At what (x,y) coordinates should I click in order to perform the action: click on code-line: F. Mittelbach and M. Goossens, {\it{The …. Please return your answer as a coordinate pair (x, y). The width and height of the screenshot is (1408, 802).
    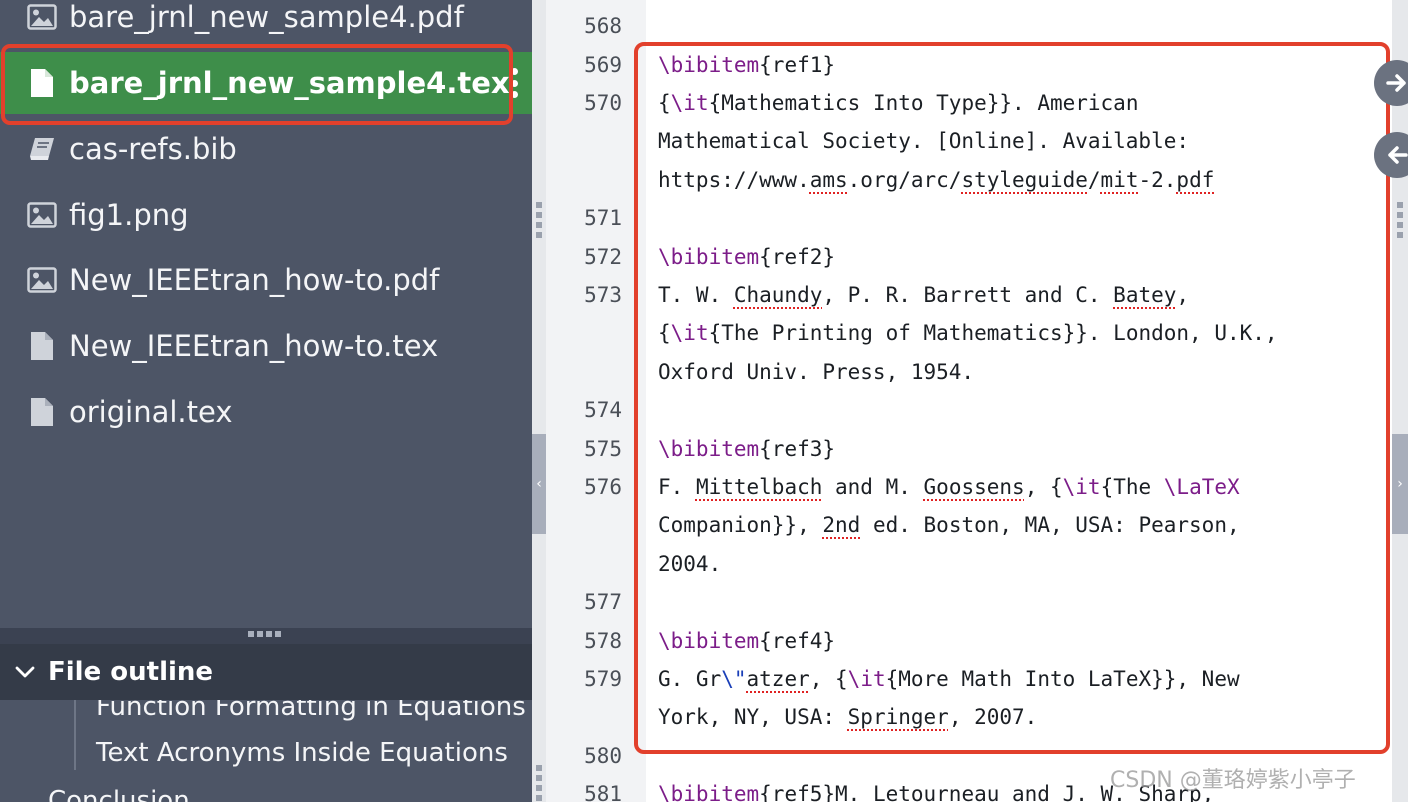
    Looking at the image, I should click on (949, 487).